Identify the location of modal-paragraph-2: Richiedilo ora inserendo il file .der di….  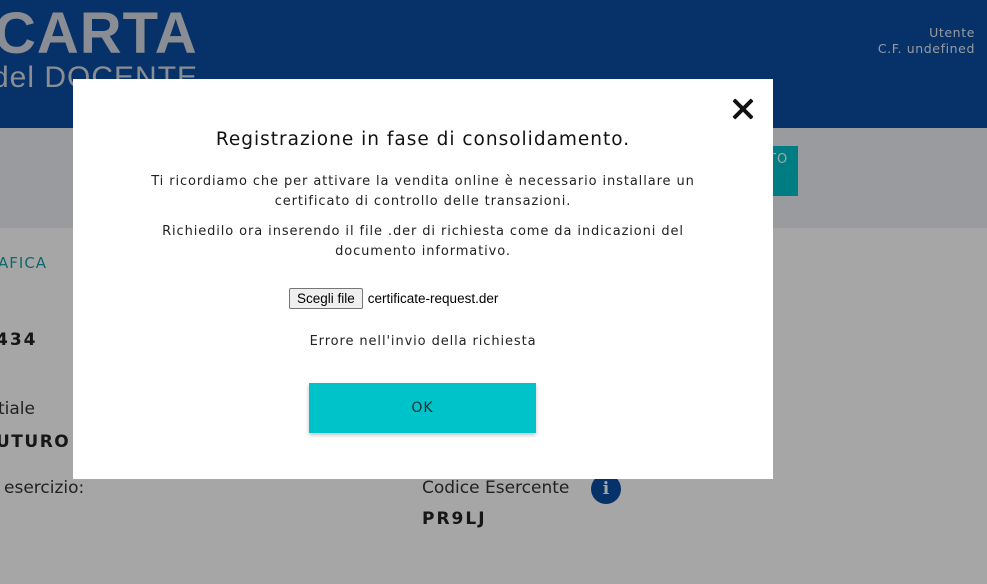
(423, 241).